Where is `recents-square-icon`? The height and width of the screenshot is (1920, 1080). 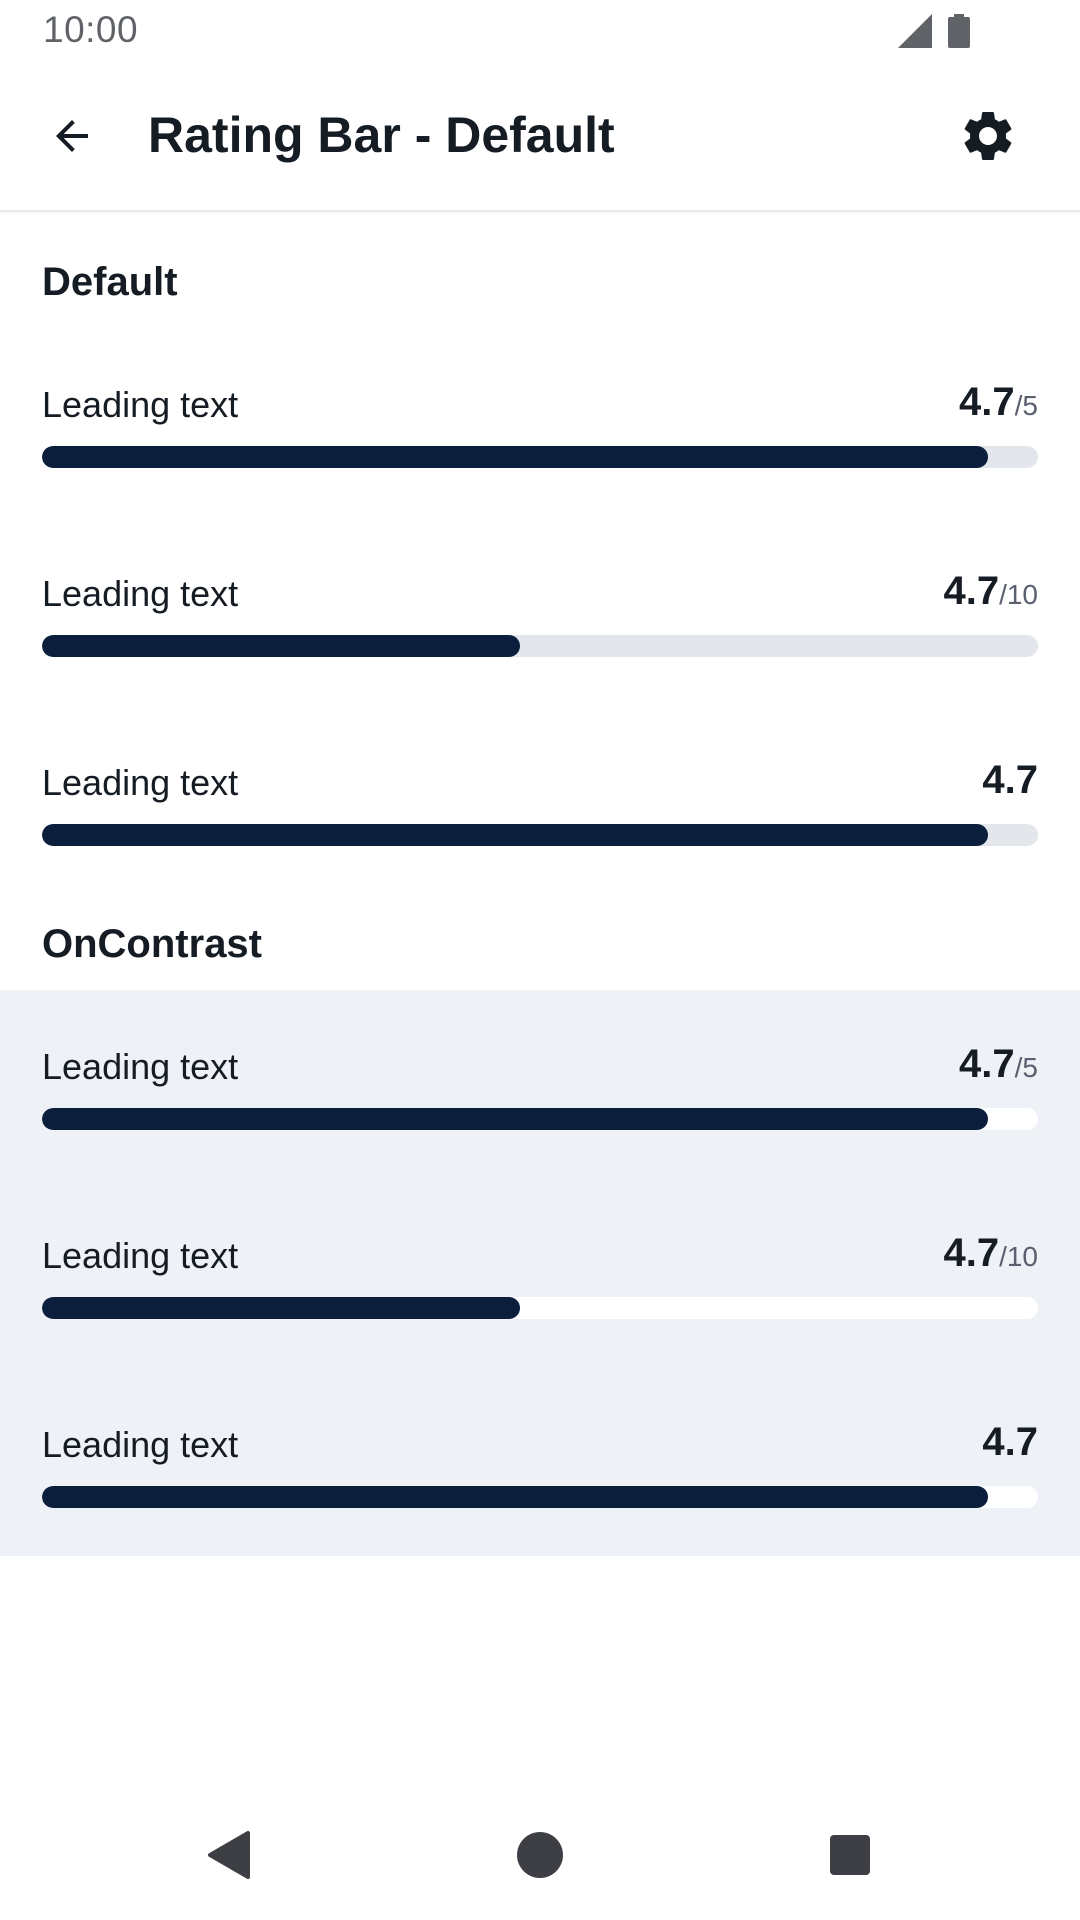 recents-square-icon is located at coordinates (850, 1855).